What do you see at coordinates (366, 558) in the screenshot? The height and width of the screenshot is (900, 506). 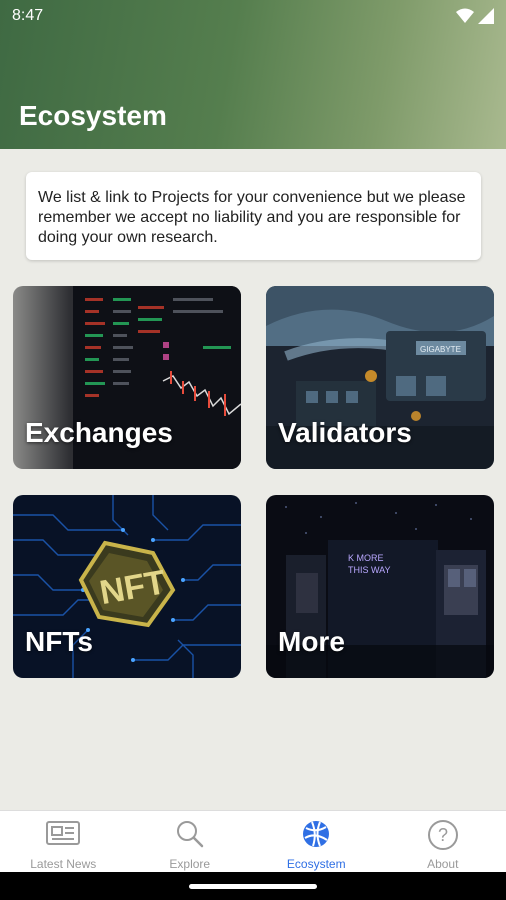 I see `svg-text: K MORE` at bounding box center [366, 558].